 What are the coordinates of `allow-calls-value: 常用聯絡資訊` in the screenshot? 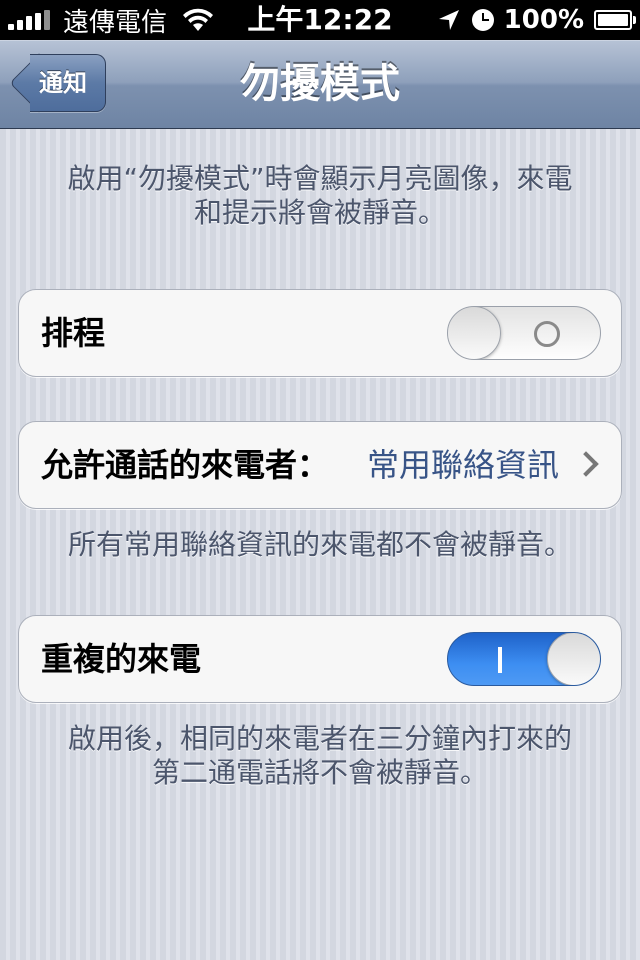 It's located at (462, 465).